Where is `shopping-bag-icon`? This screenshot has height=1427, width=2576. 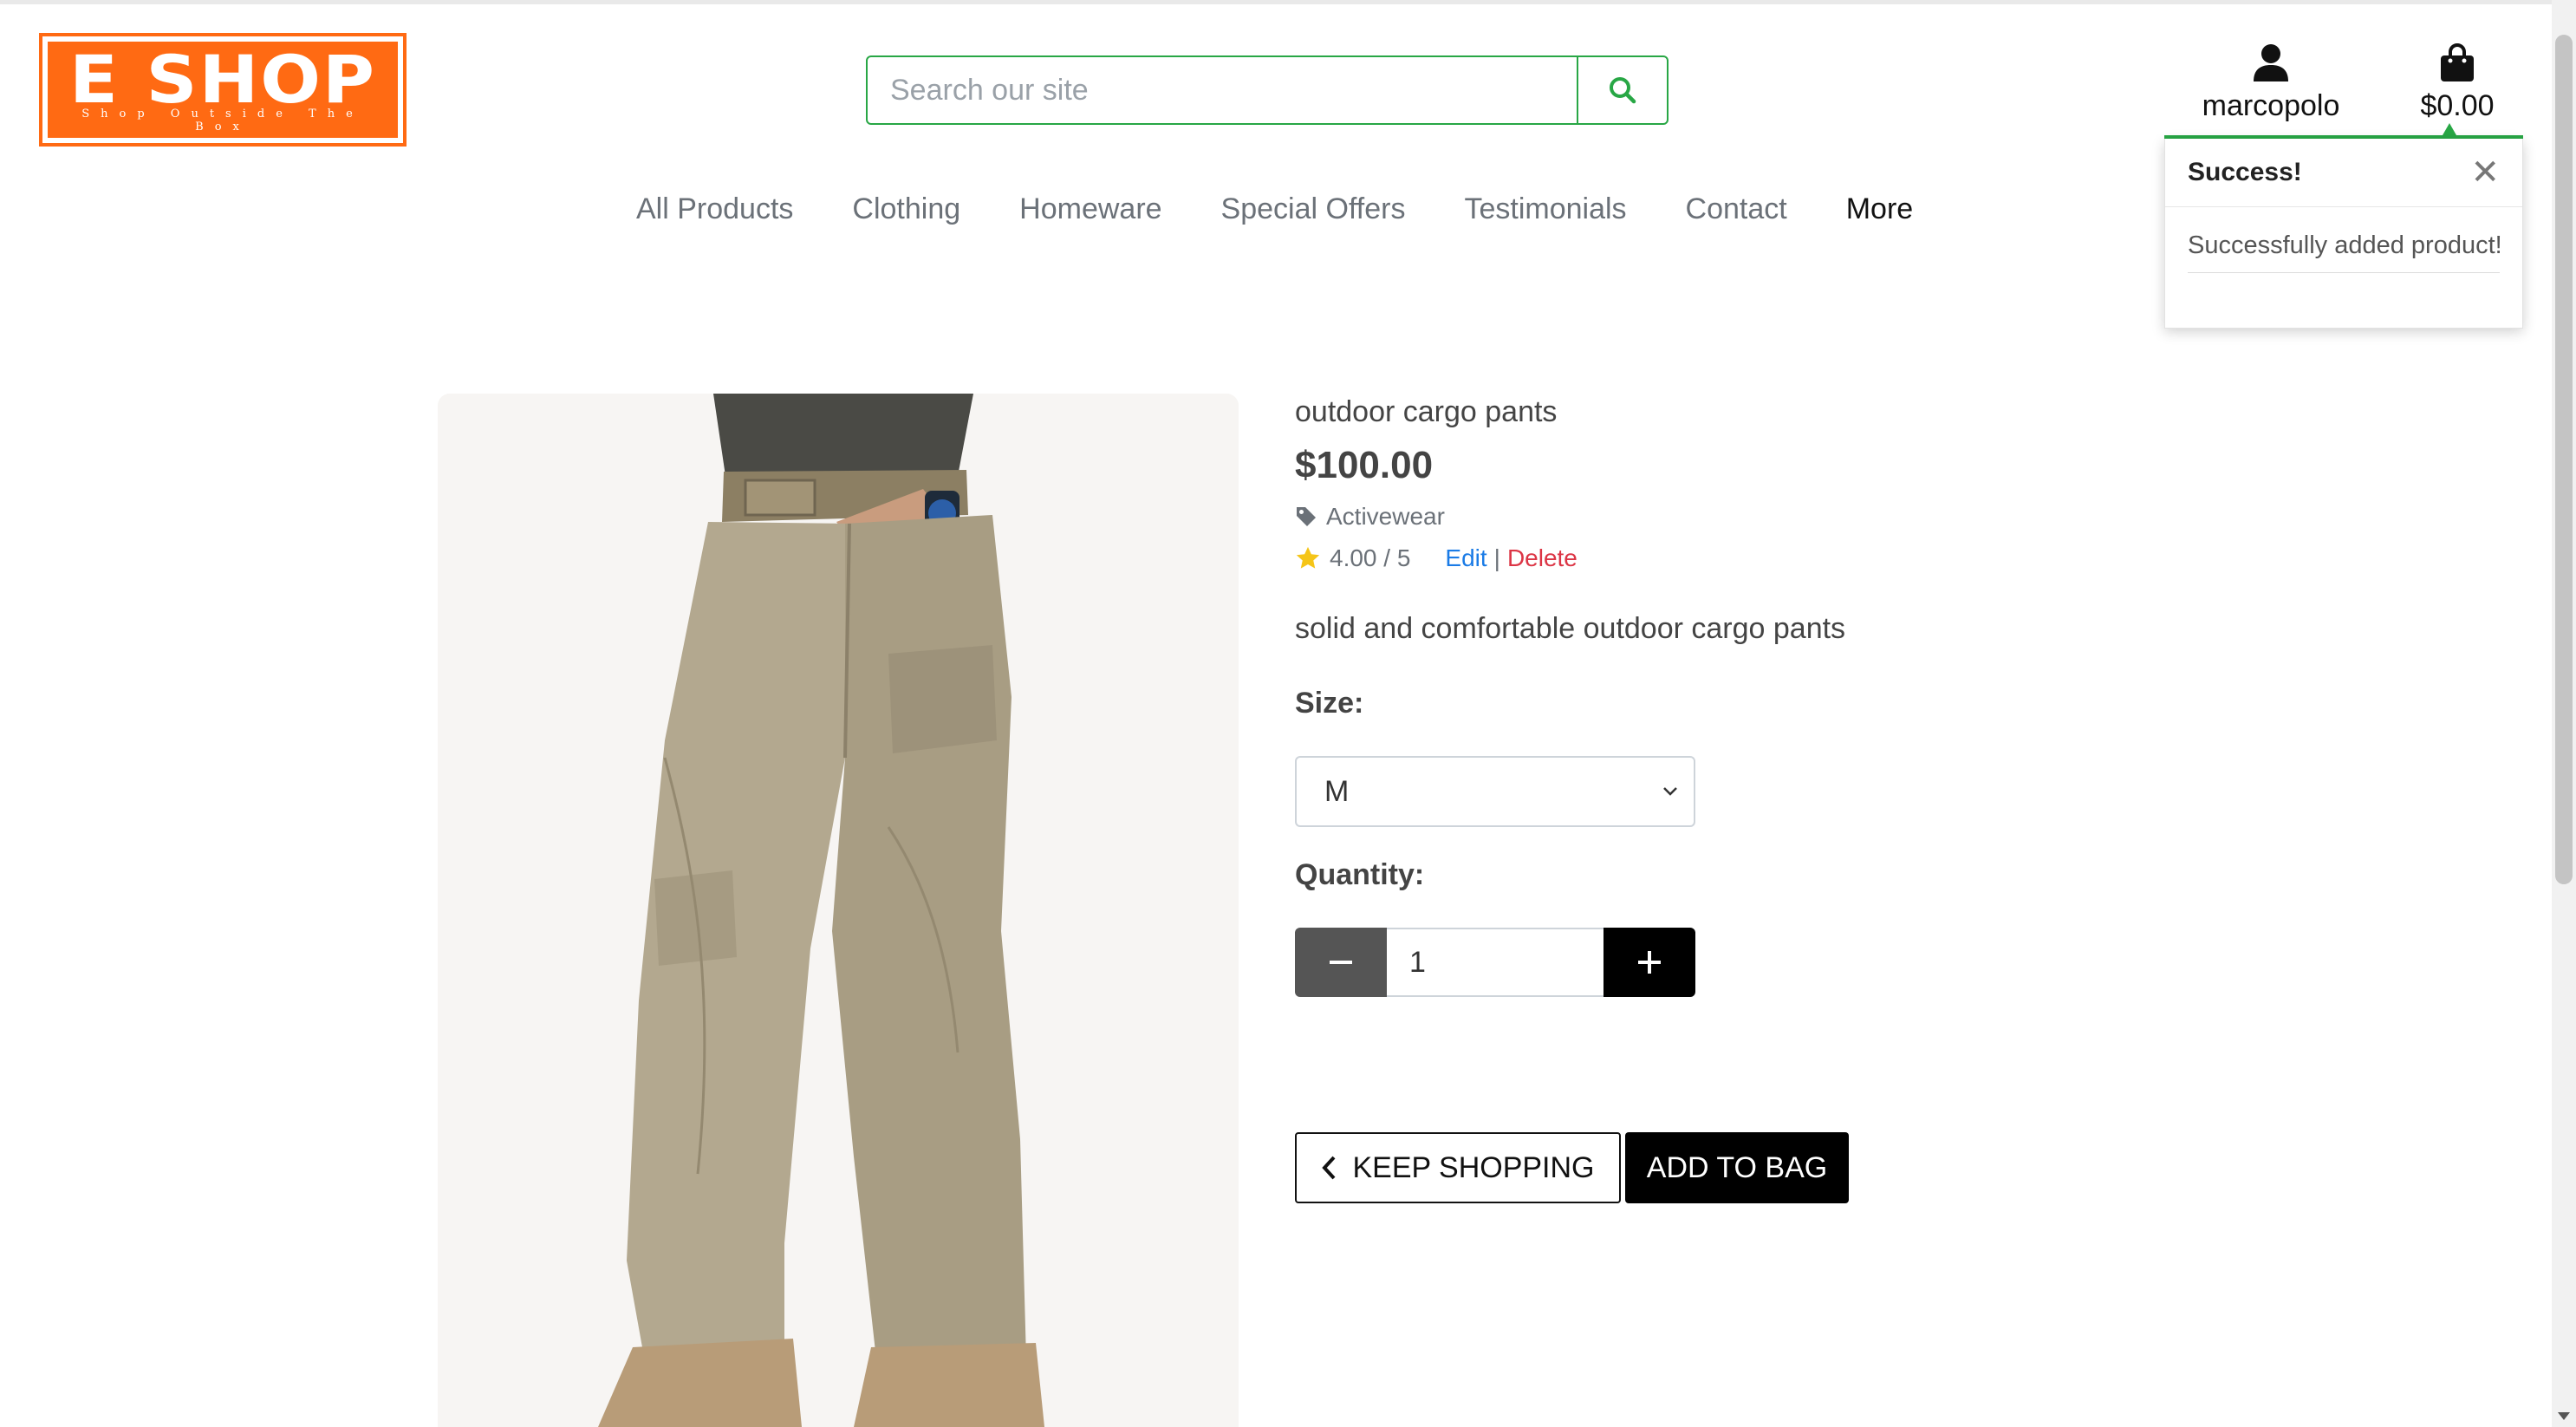 shopping-bag-icon is located at coordinates (2457, 62).